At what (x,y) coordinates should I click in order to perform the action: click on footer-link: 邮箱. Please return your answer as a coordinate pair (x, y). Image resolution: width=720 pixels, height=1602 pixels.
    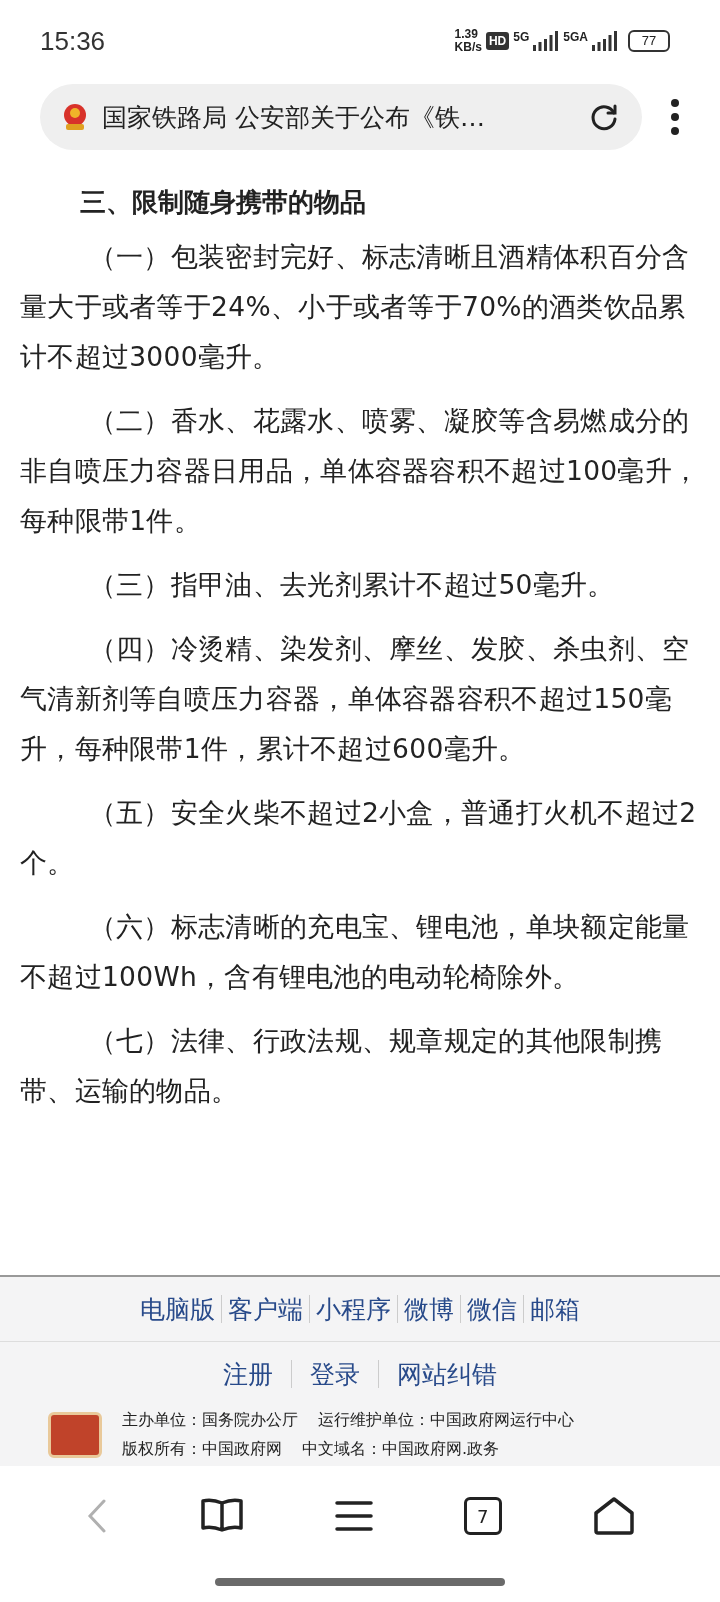
    Looking at the image, I should click on (555, 1309).